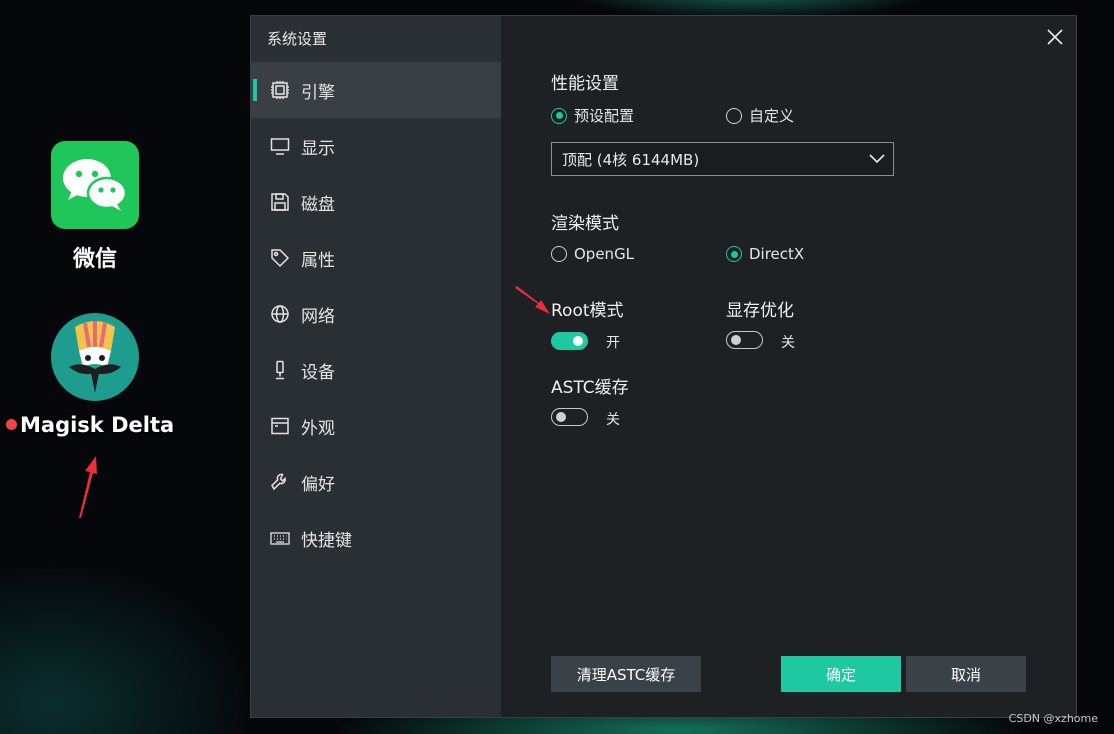 The image size is (1114, 734). I want to click on clear-astc-cache-button: 清理ASTC缓存, so click(626, 674).